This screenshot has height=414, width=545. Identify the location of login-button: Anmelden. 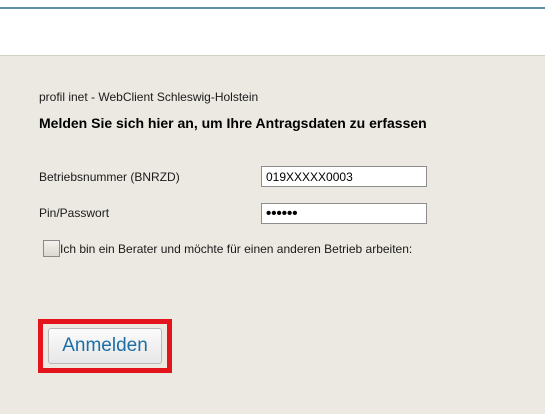
(105, 346).